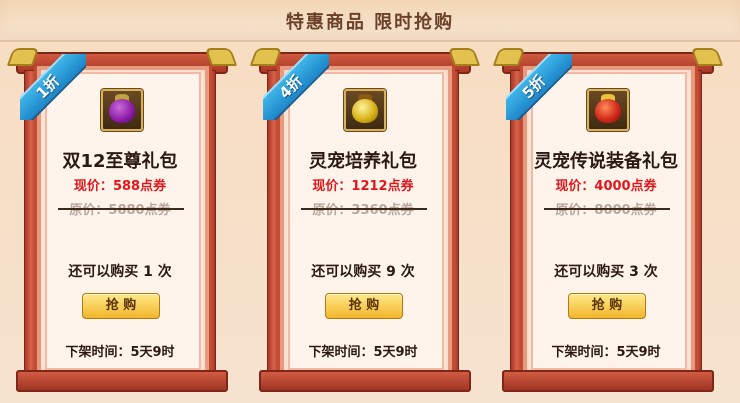  I want to click on current-price: 现价：588点券, so click(120, 184).